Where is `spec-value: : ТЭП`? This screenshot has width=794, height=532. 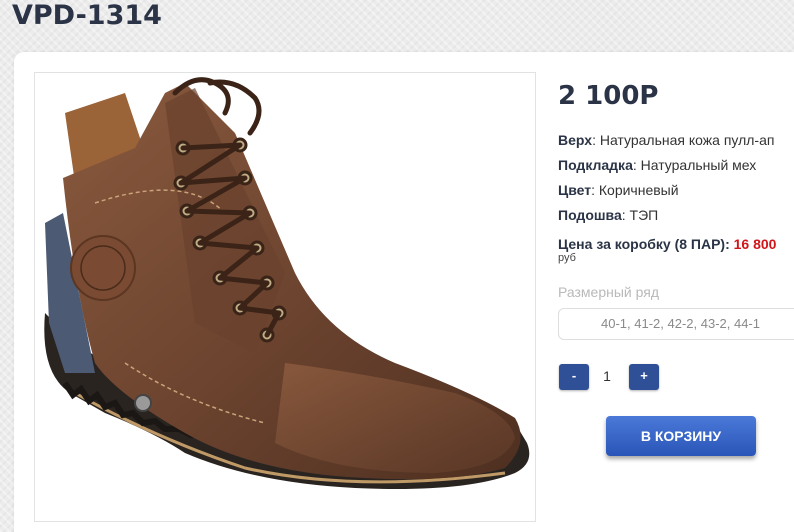 spec-value: : ТЭП is located at coordinates (640, 215).